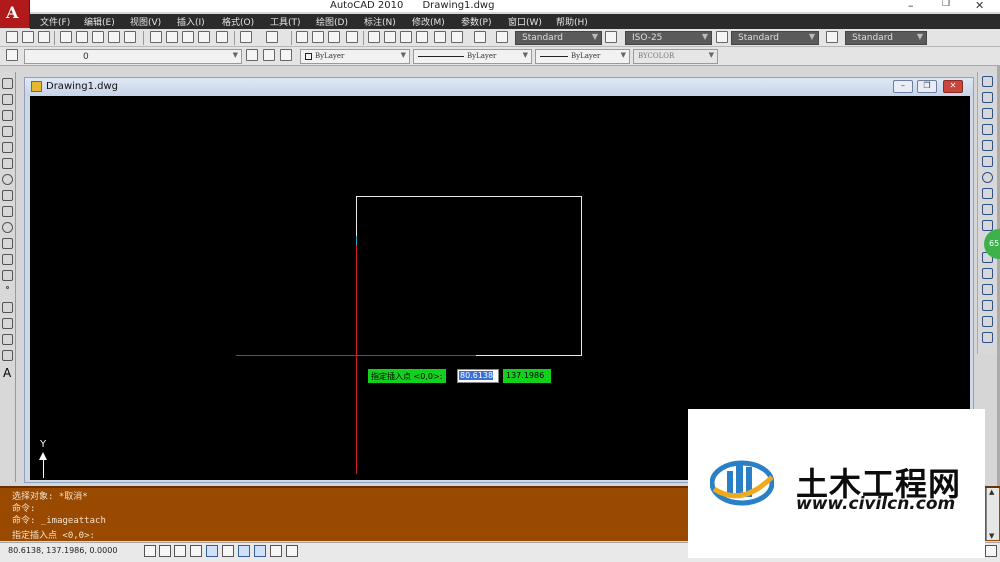 The image size is (1000, 562). I want to click on stretch-icon, so click(987, 209).